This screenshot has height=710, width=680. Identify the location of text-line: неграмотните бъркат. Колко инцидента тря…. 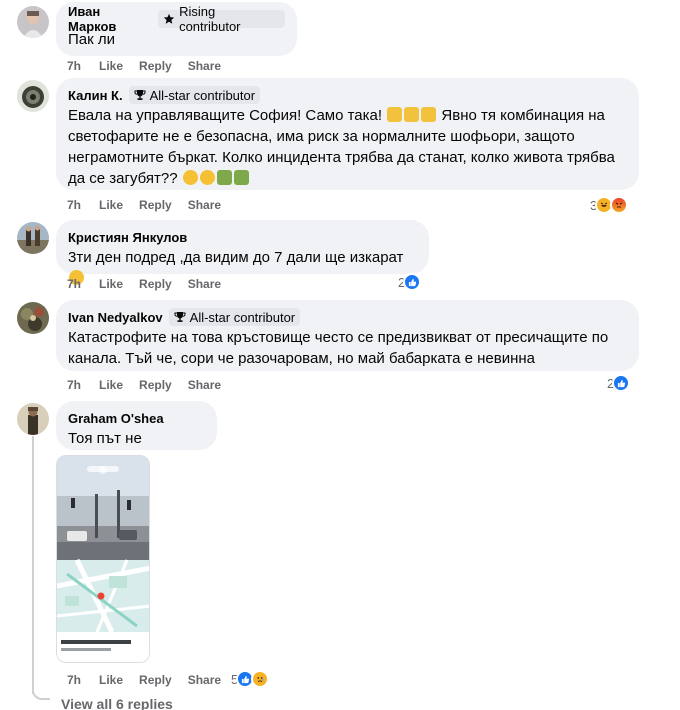
(341, 157).